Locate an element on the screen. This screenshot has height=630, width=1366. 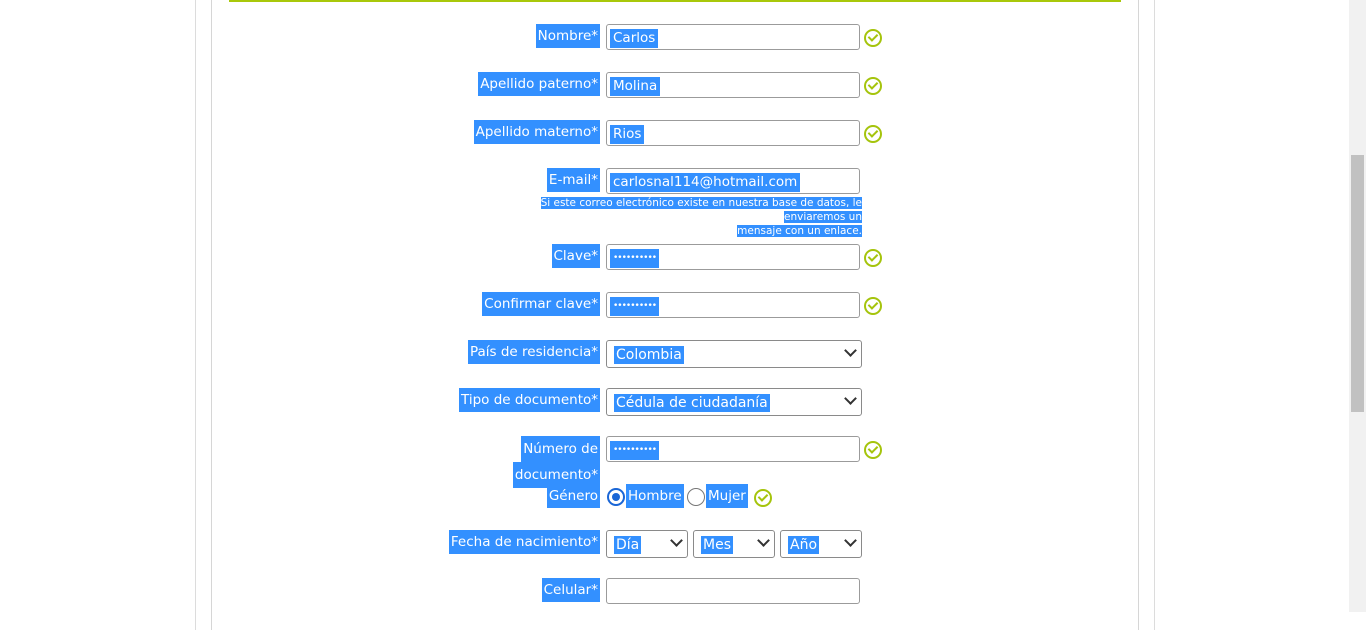
confirmar-clave-valid-check-icon is located at coordinates (873, 306).